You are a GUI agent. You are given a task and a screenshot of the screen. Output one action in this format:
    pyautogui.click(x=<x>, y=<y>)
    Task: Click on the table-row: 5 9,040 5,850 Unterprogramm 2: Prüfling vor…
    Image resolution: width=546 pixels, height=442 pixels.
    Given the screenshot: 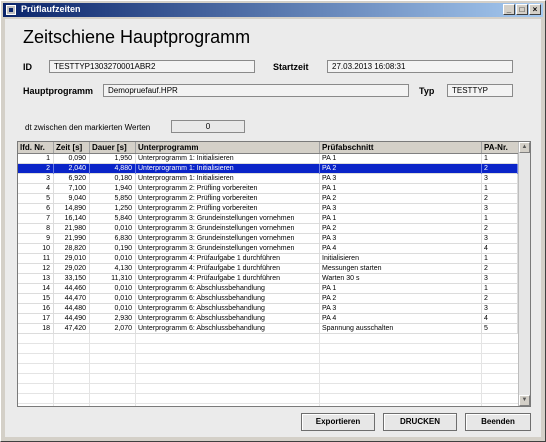 What is the action you would take?
    pyautogui.click(x=268, y=199)
    